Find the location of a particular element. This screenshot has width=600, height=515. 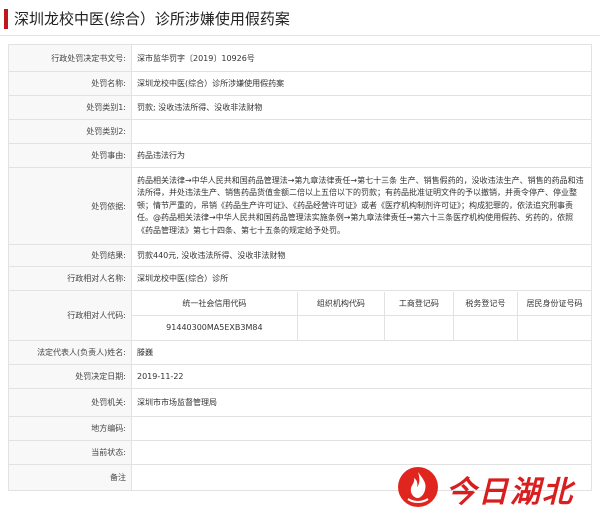

row-value: 深圳龙校中医(综合）诊所 is located at coordinates (361, 278).